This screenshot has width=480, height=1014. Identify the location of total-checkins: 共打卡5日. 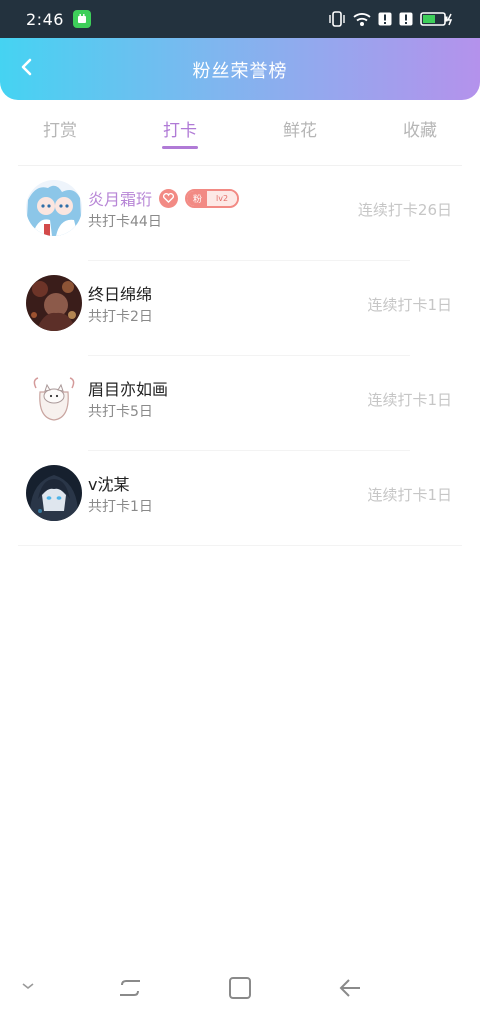
(120, 412).